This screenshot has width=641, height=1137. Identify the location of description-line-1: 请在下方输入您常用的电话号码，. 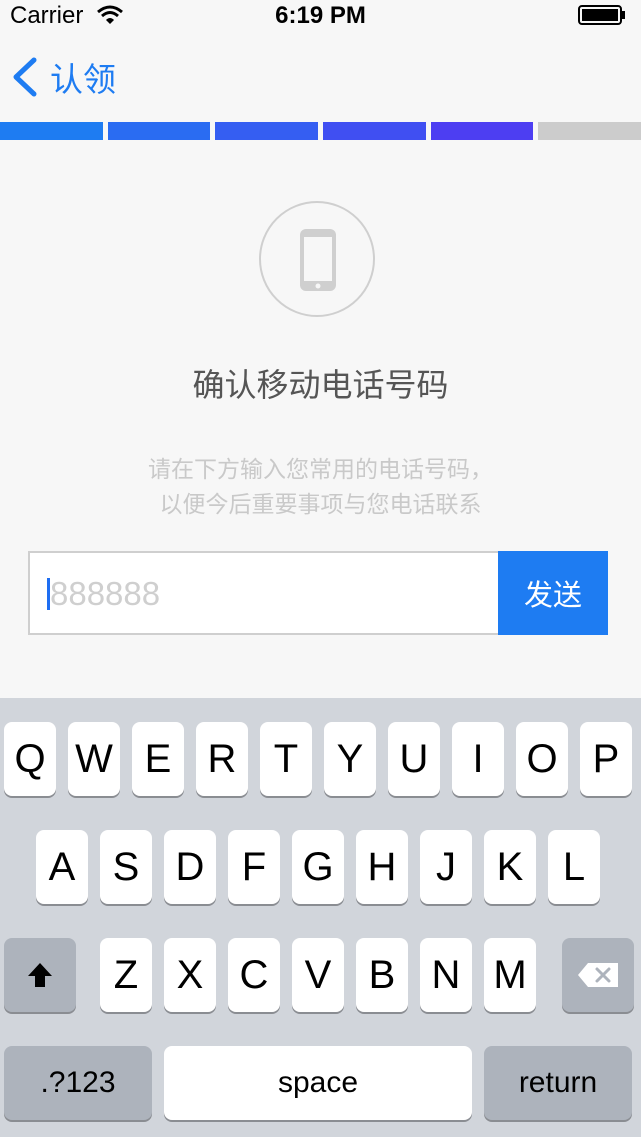
(320, 470).